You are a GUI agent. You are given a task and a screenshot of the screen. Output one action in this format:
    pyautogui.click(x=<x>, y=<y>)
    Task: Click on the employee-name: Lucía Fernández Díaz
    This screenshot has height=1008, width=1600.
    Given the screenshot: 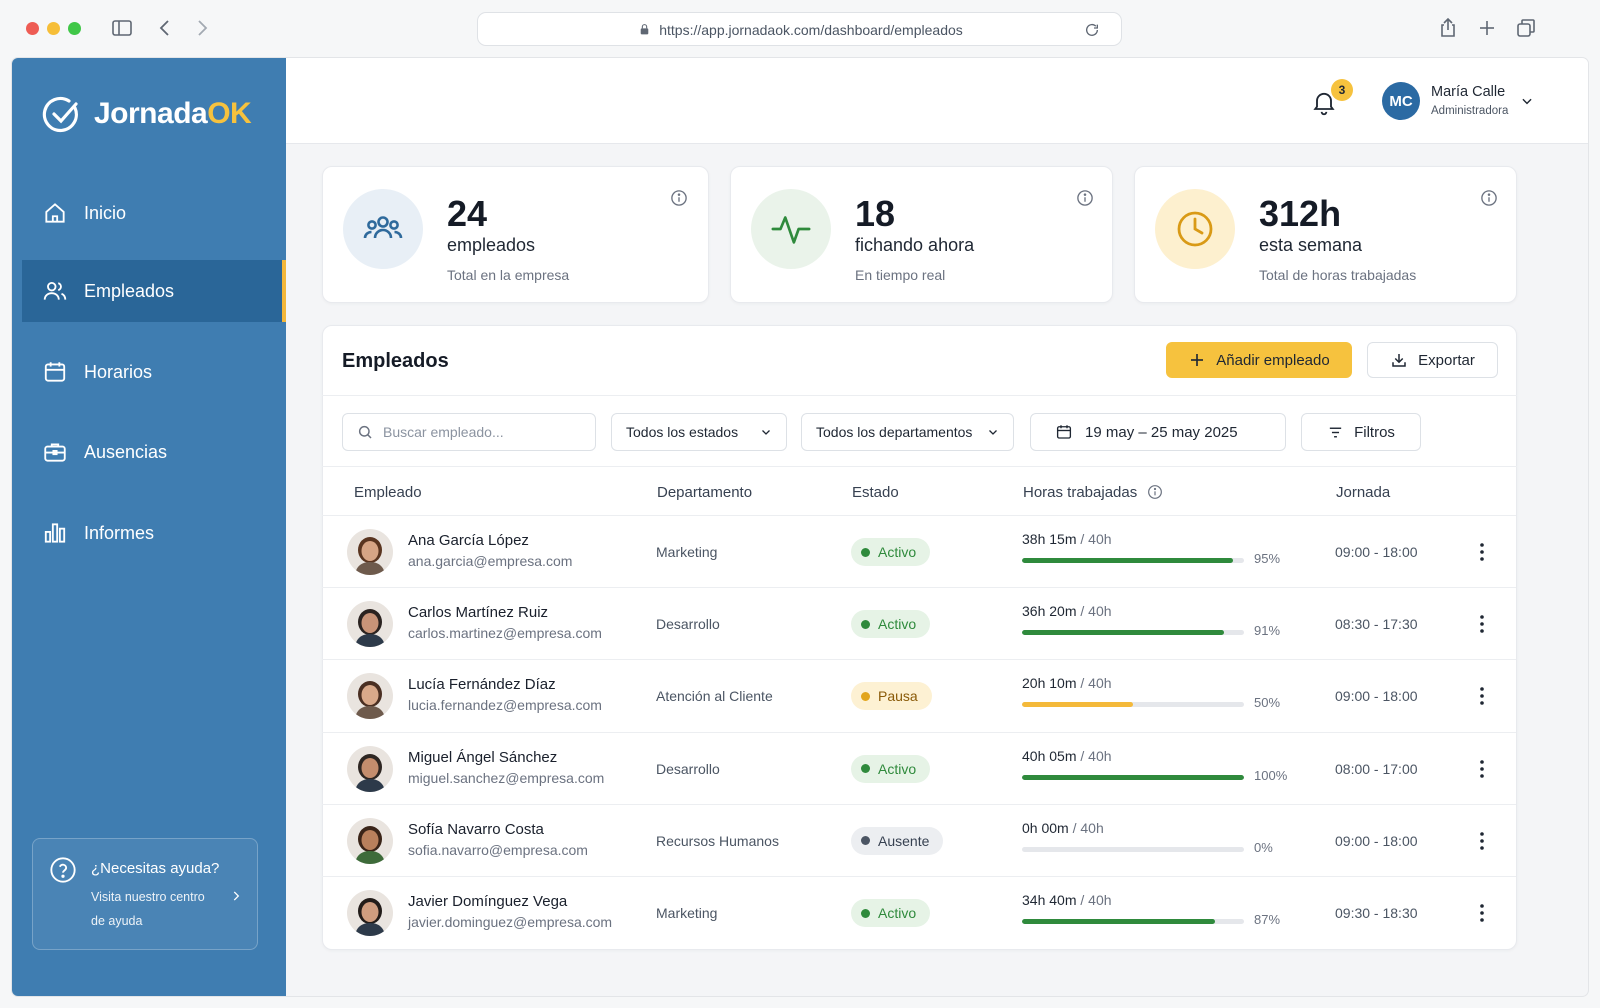 What is the action you would take?
    pyautogui.click(x=482, y=684)
    